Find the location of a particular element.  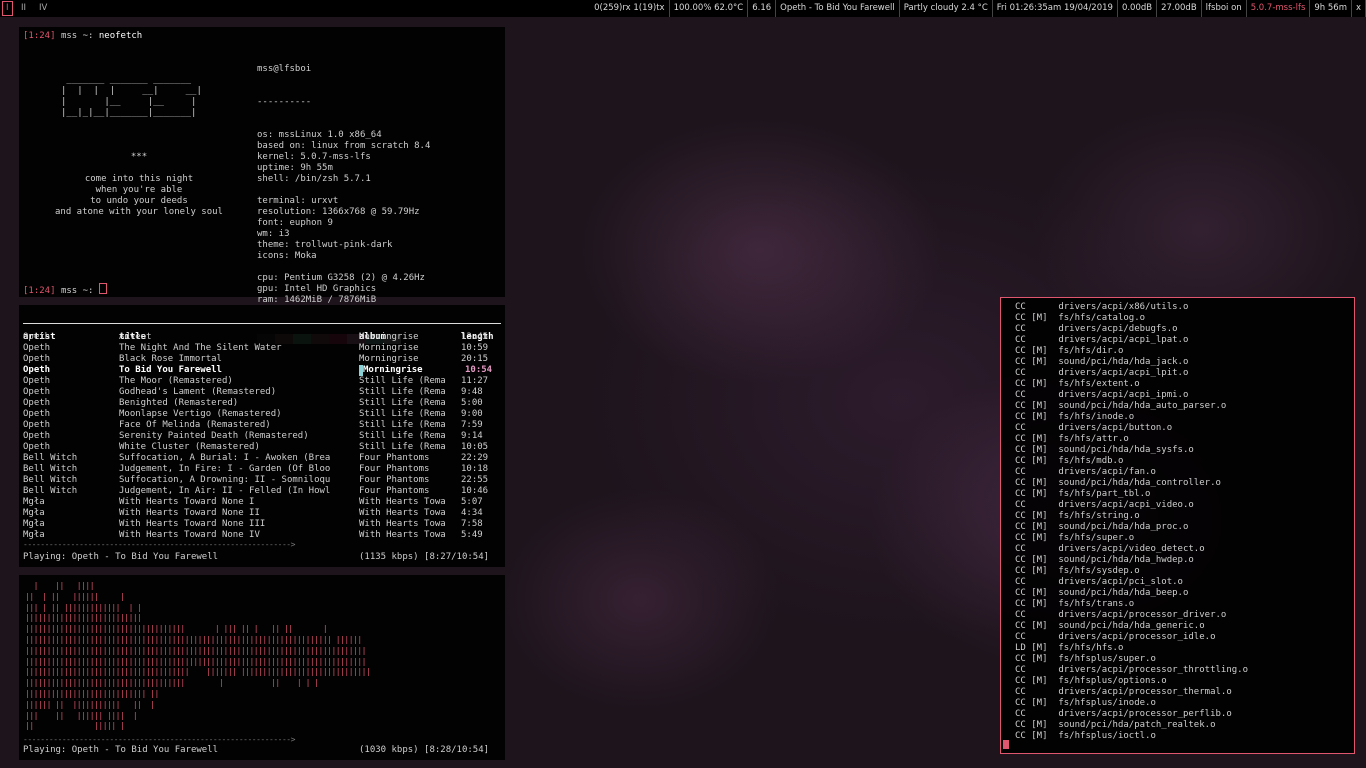

build-line: CC [M] fs/hfs/part_tbl.o is located at coordinates (1083, 494).